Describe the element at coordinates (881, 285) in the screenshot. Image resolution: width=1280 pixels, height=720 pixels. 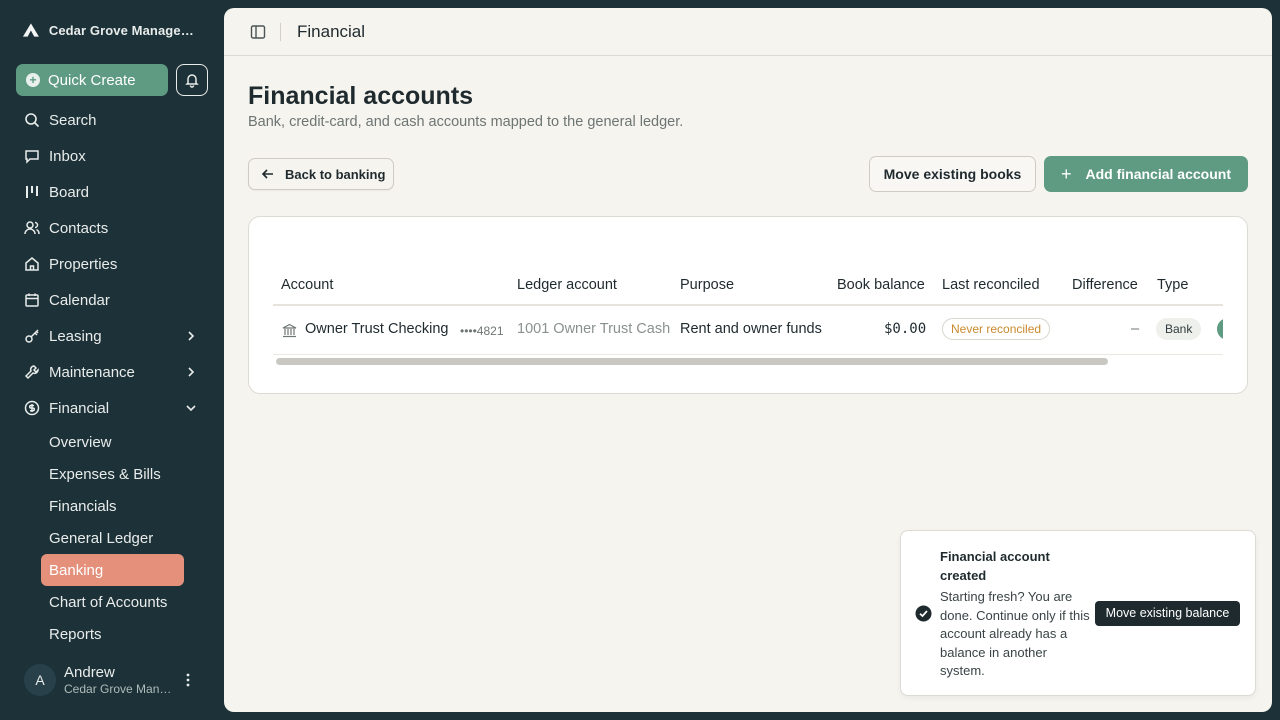
I see `column-header-book-balance: Book balance` at that location.